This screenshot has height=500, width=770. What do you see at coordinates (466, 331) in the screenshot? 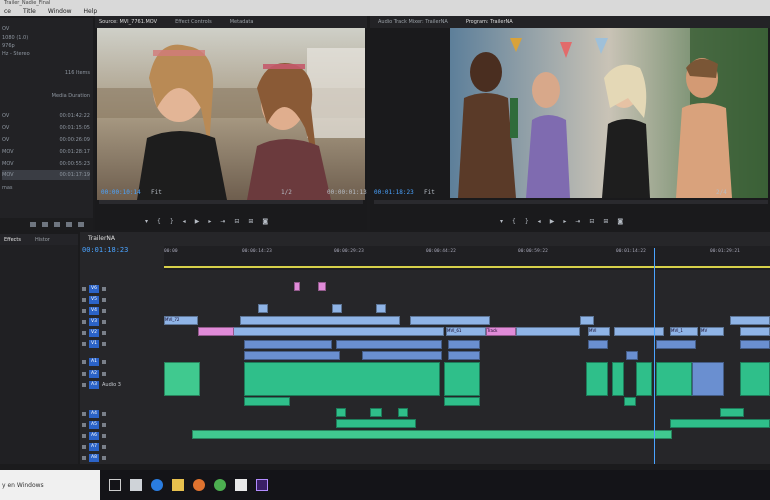
I see `timeline-clip-v1: MVI_61` at bounding box center [466, 331].